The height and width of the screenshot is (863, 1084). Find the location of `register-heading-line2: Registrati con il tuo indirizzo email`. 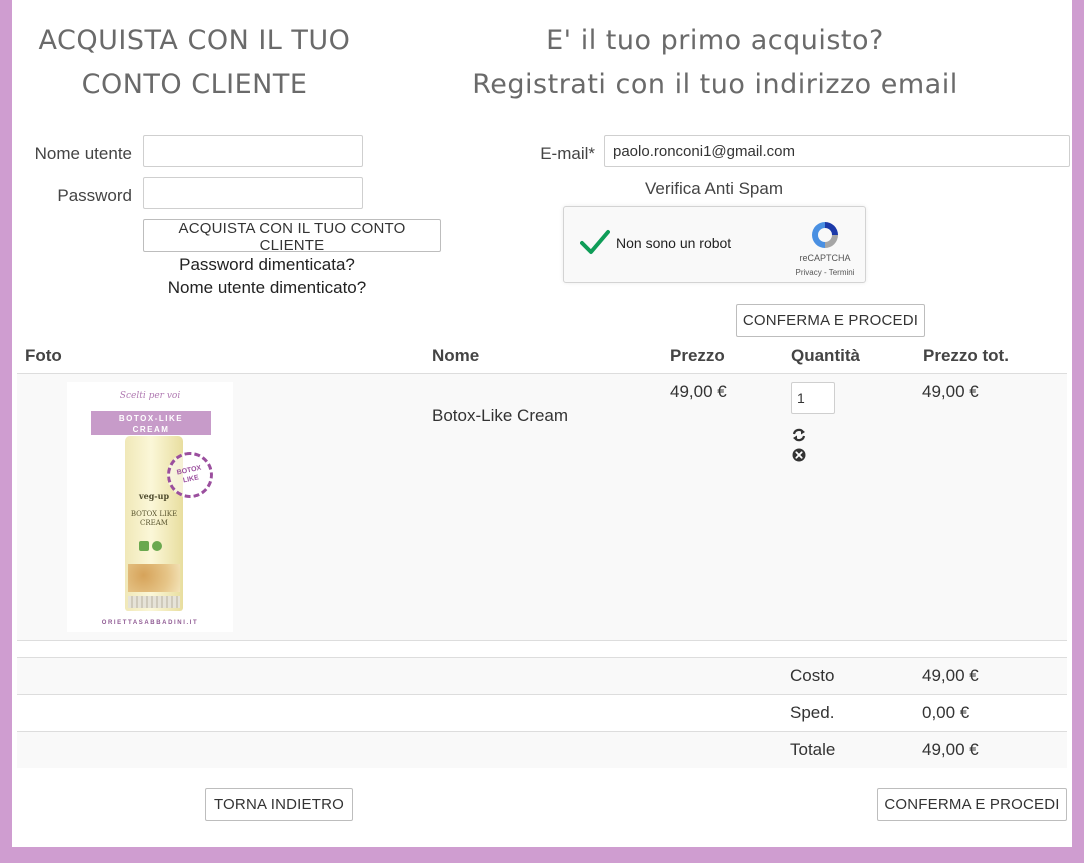

register-heading-line2: Registrati con il tuo indirizzo email is located at coordinates (715, 84).